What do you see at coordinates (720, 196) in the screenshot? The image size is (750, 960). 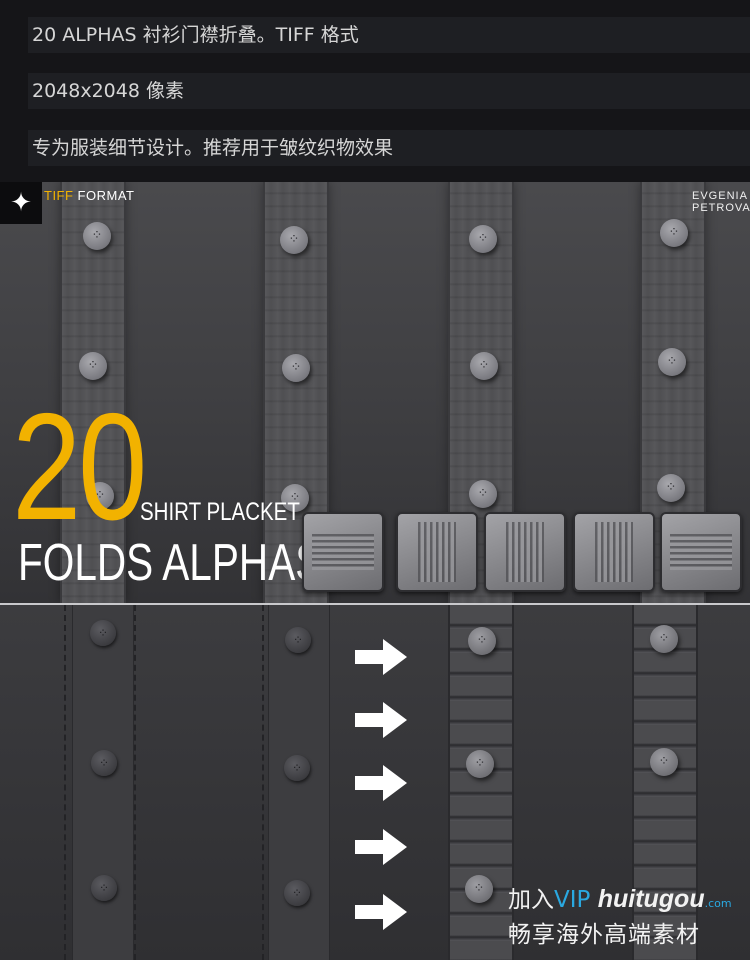 I see `author-line-1: EVGENIA` at bounding box center [720, 196].